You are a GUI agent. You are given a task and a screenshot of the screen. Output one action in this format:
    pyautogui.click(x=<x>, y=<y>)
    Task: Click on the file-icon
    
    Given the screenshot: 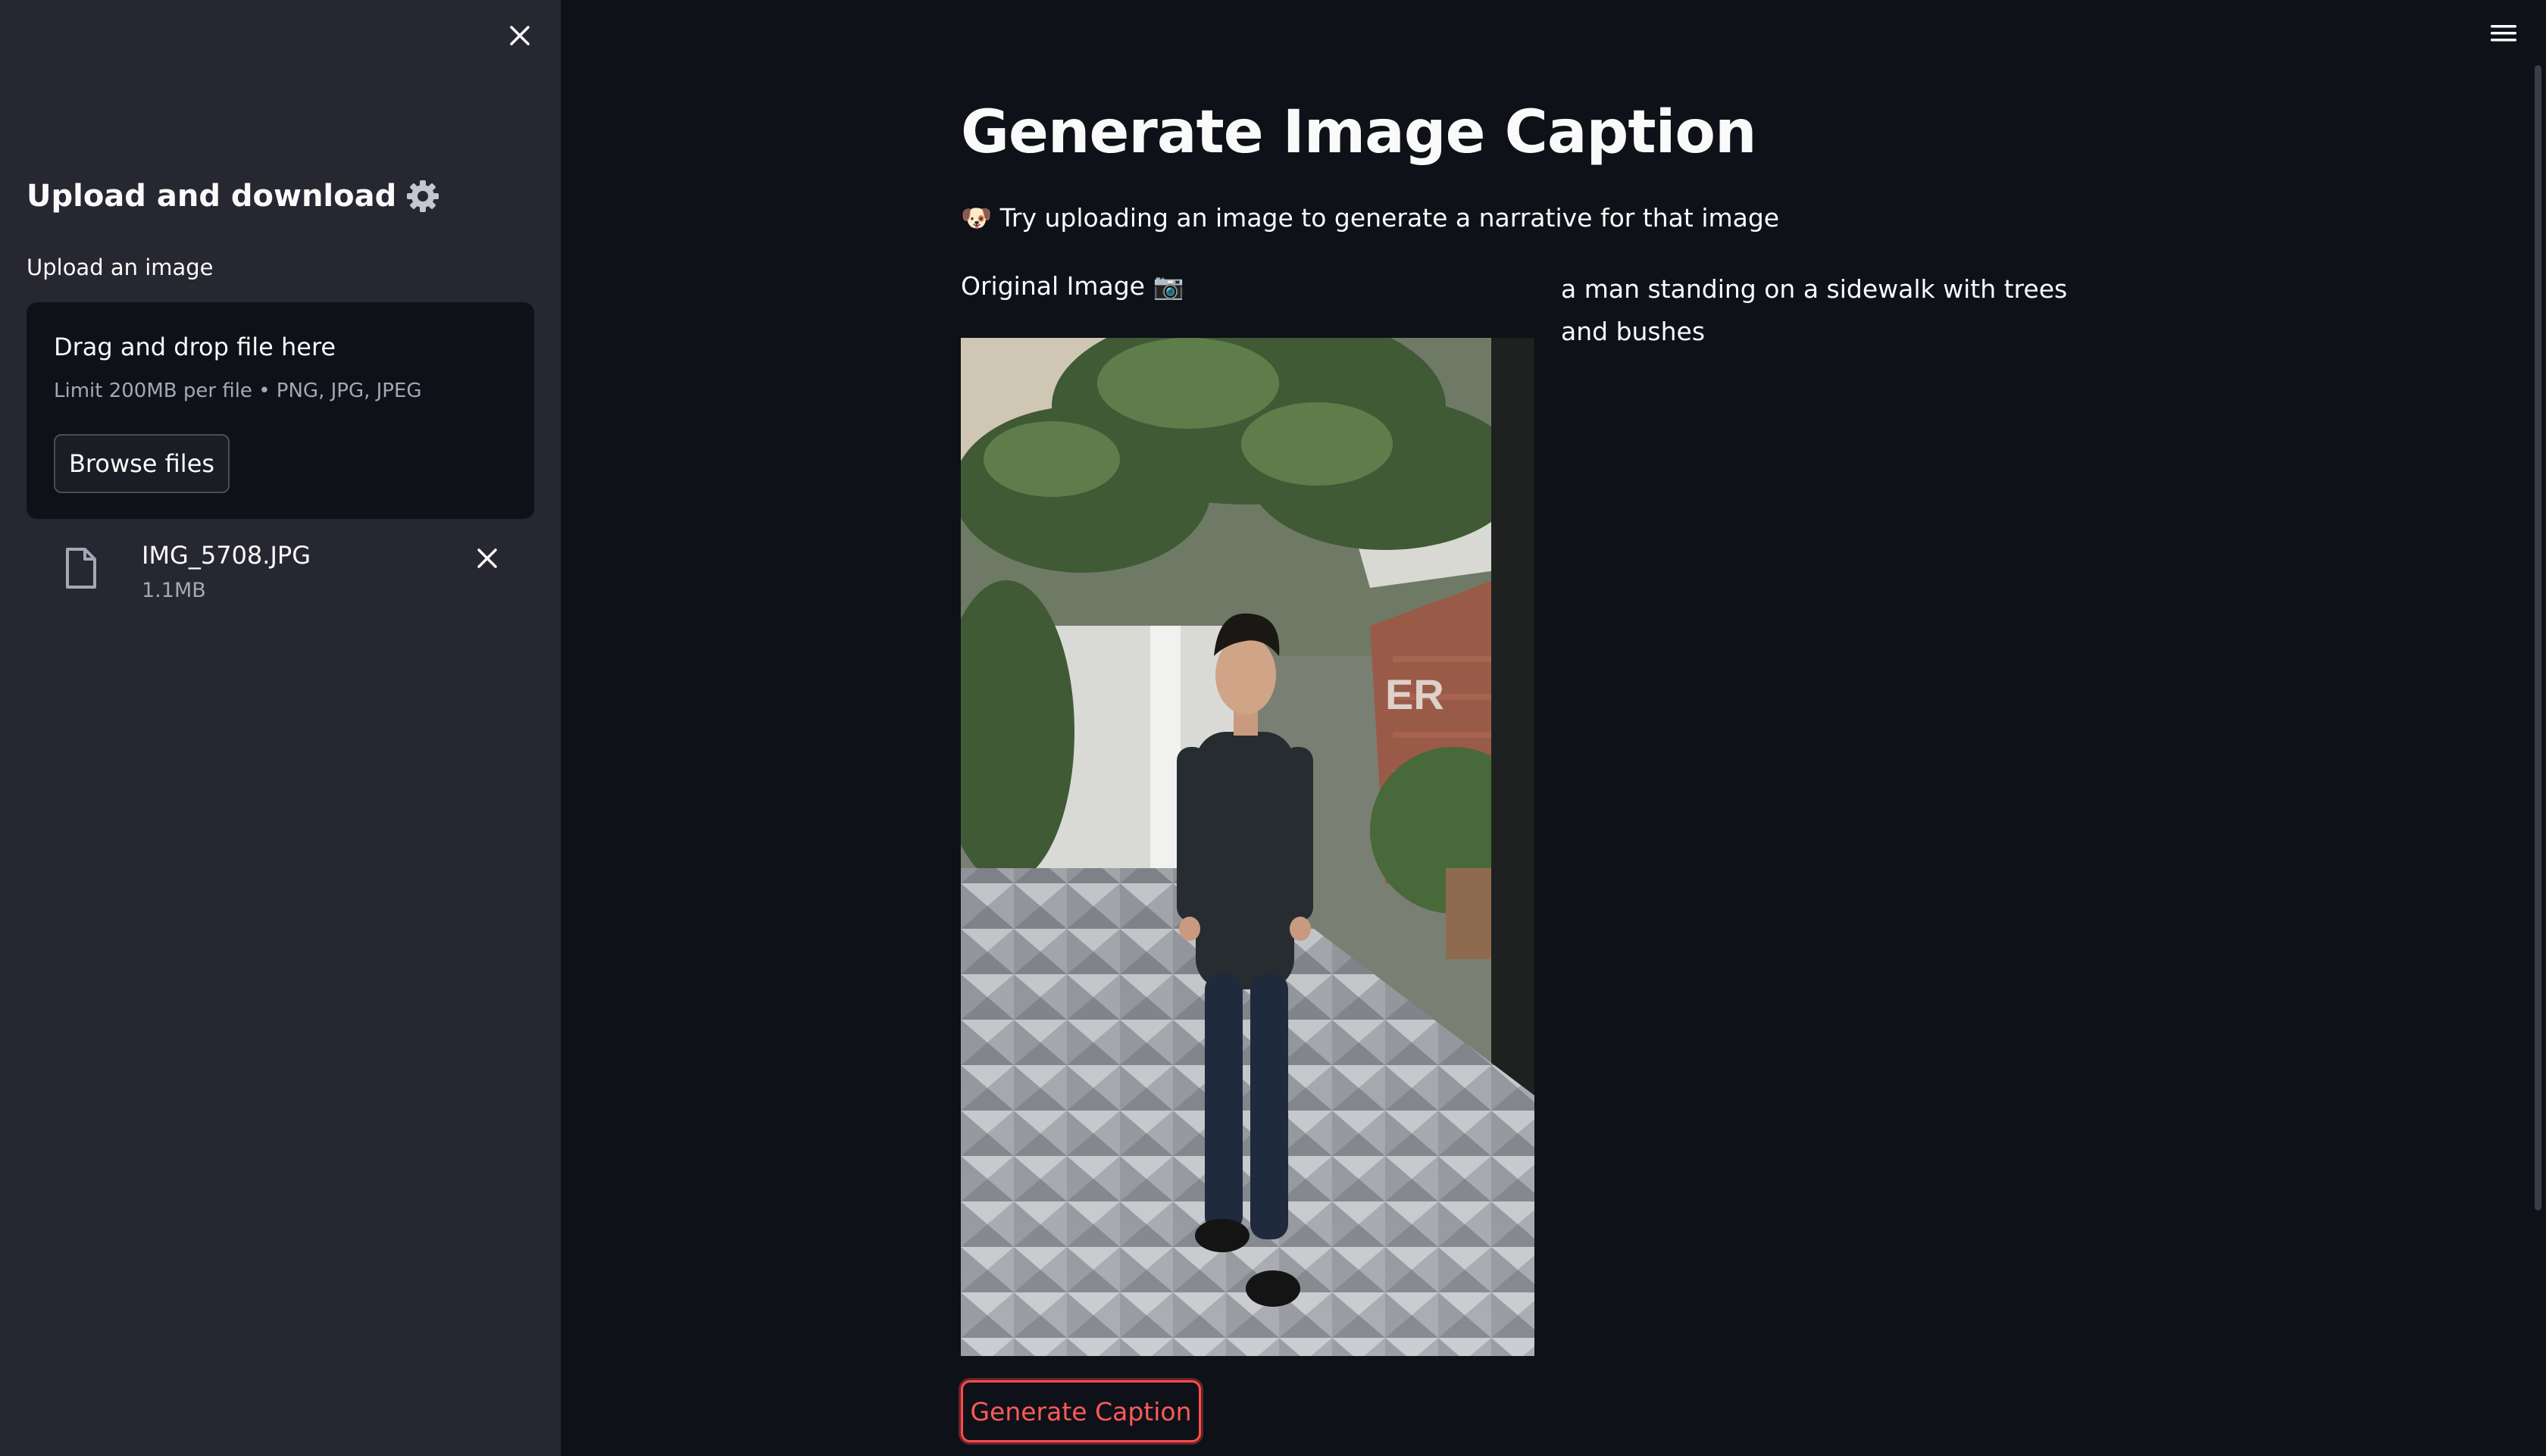 What is the action you would take?
    pyautogui.click(x=81, y=569)
    